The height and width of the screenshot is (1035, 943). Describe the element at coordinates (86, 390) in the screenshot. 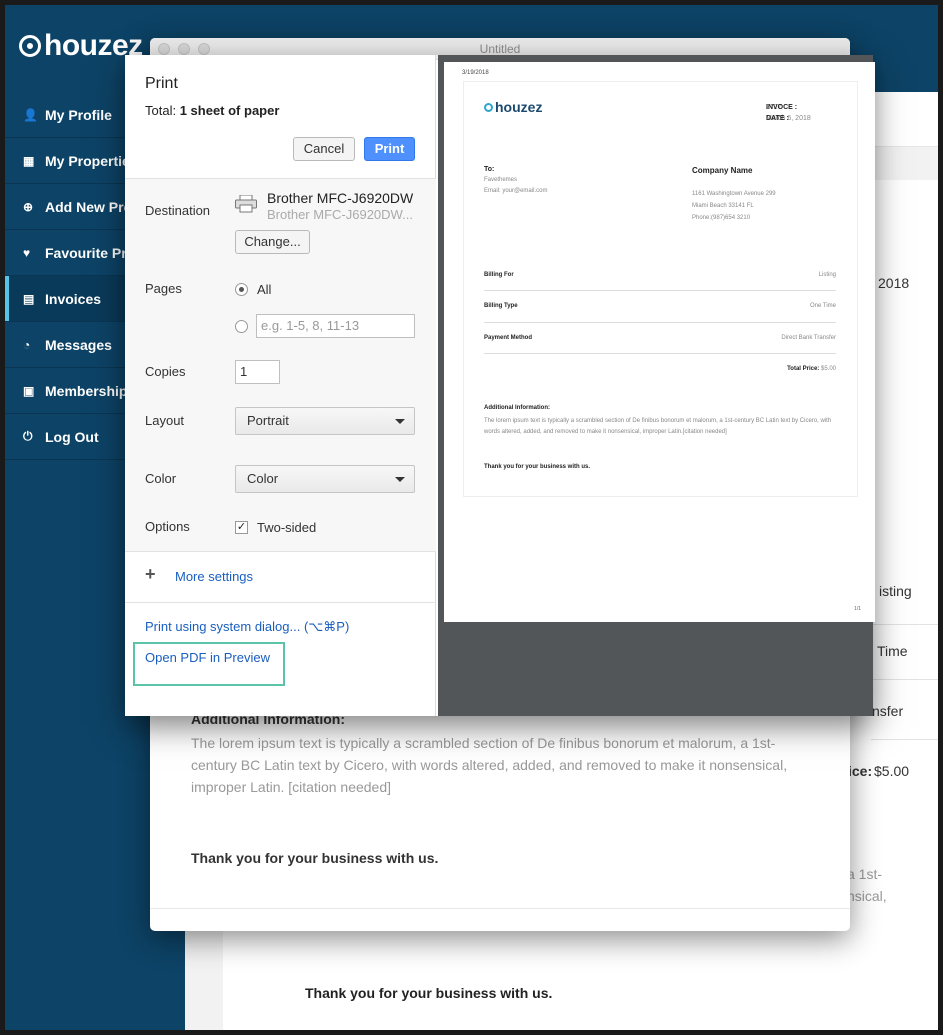

I see `sidebar-item-label: Membership` at that location.